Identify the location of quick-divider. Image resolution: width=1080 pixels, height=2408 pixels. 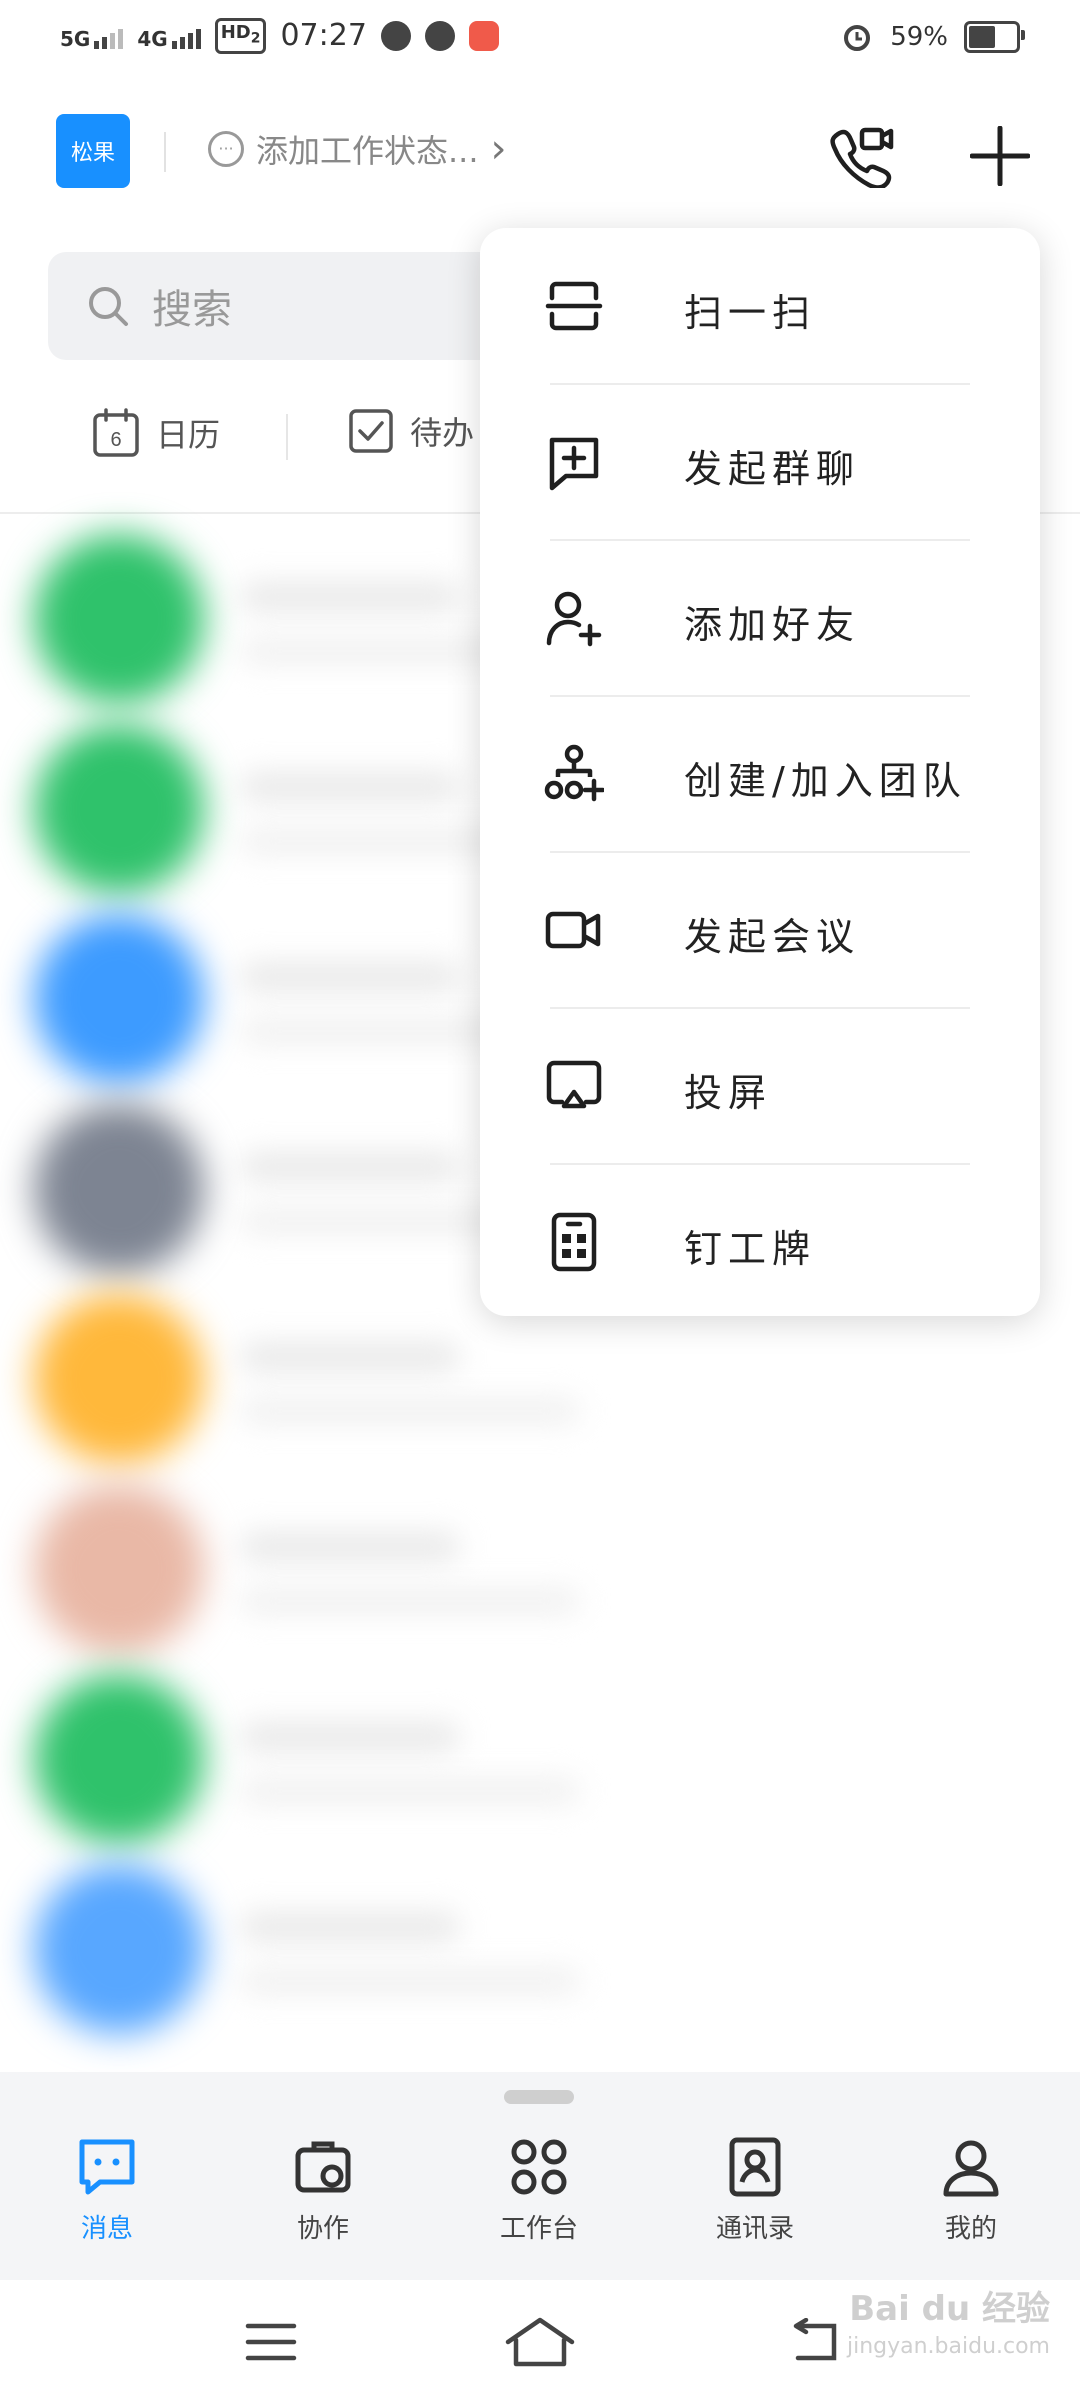
(287, 437).